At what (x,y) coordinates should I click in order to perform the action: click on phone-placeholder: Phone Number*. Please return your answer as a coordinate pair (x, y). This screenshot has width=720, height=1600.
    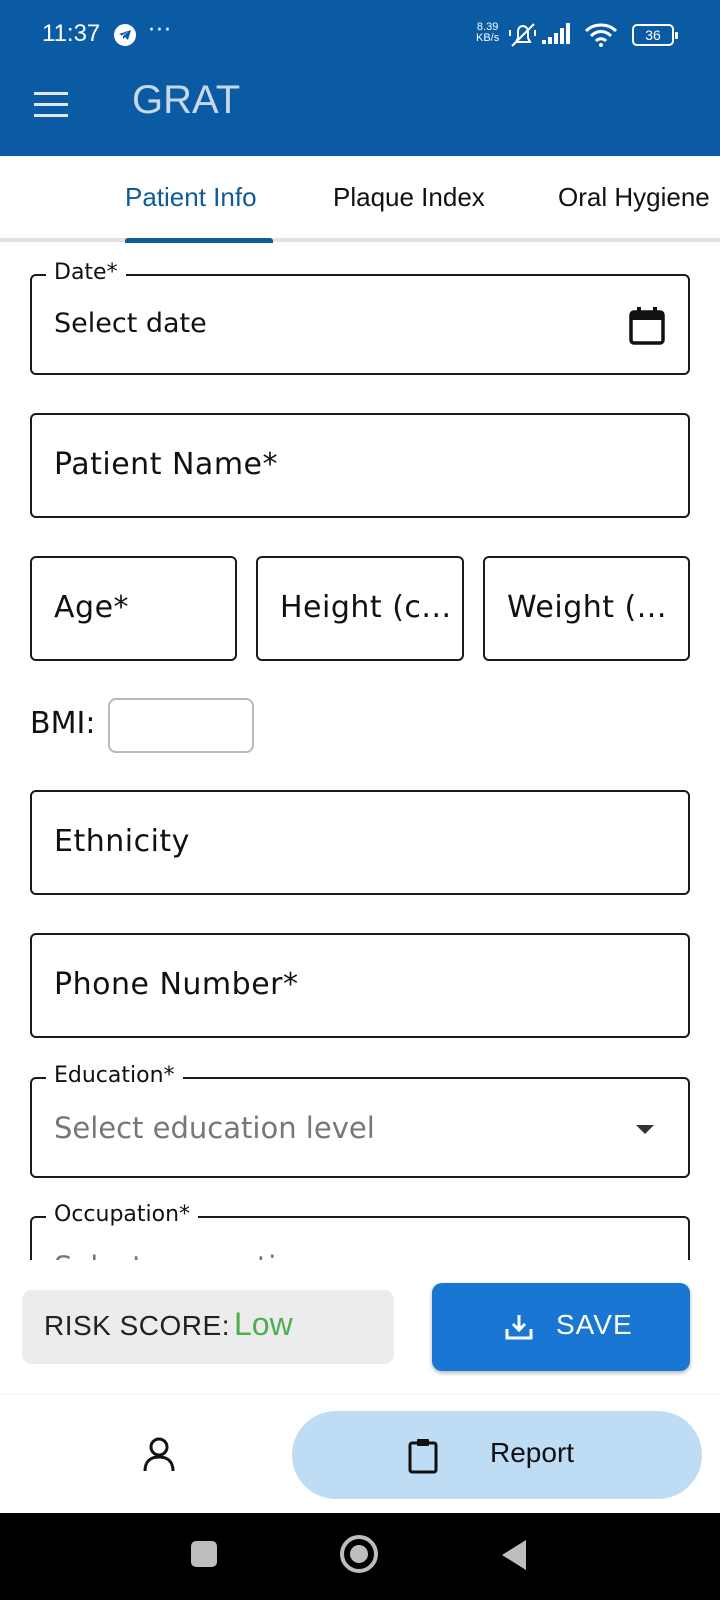
    Looking at the image, I should click on (176, 984).